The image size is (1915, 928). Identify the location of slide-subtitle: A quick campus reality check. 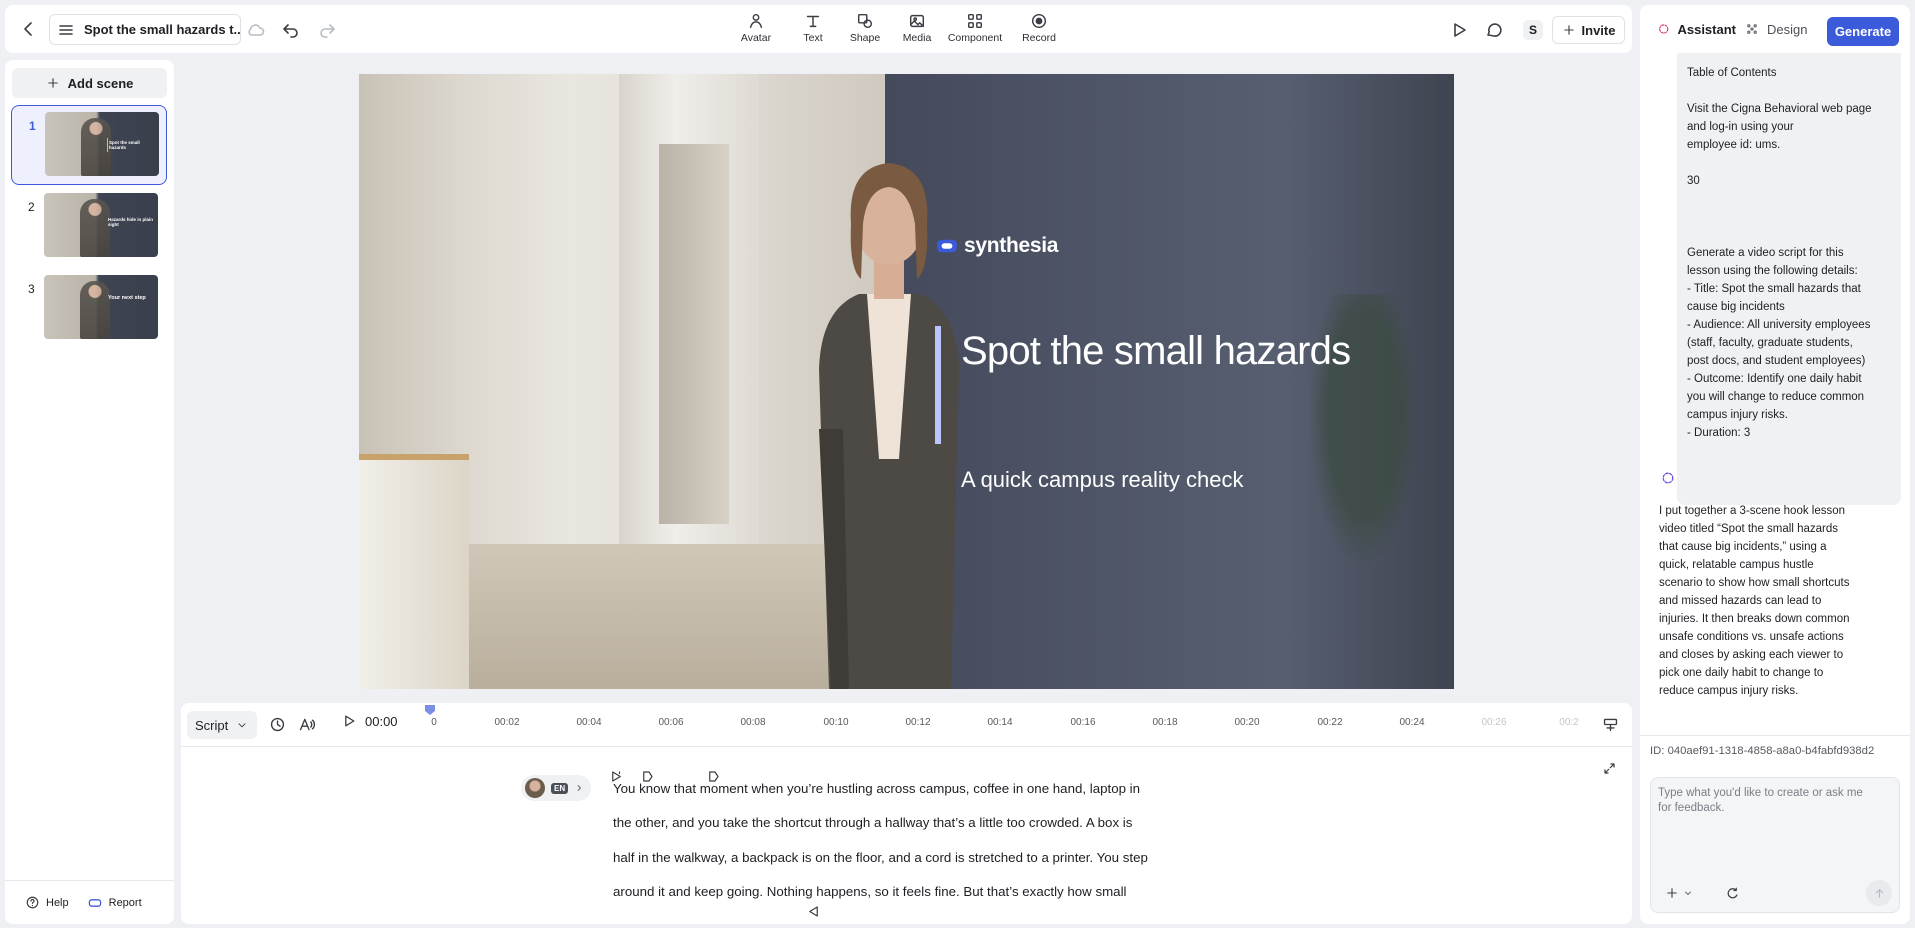
(1102, 480).